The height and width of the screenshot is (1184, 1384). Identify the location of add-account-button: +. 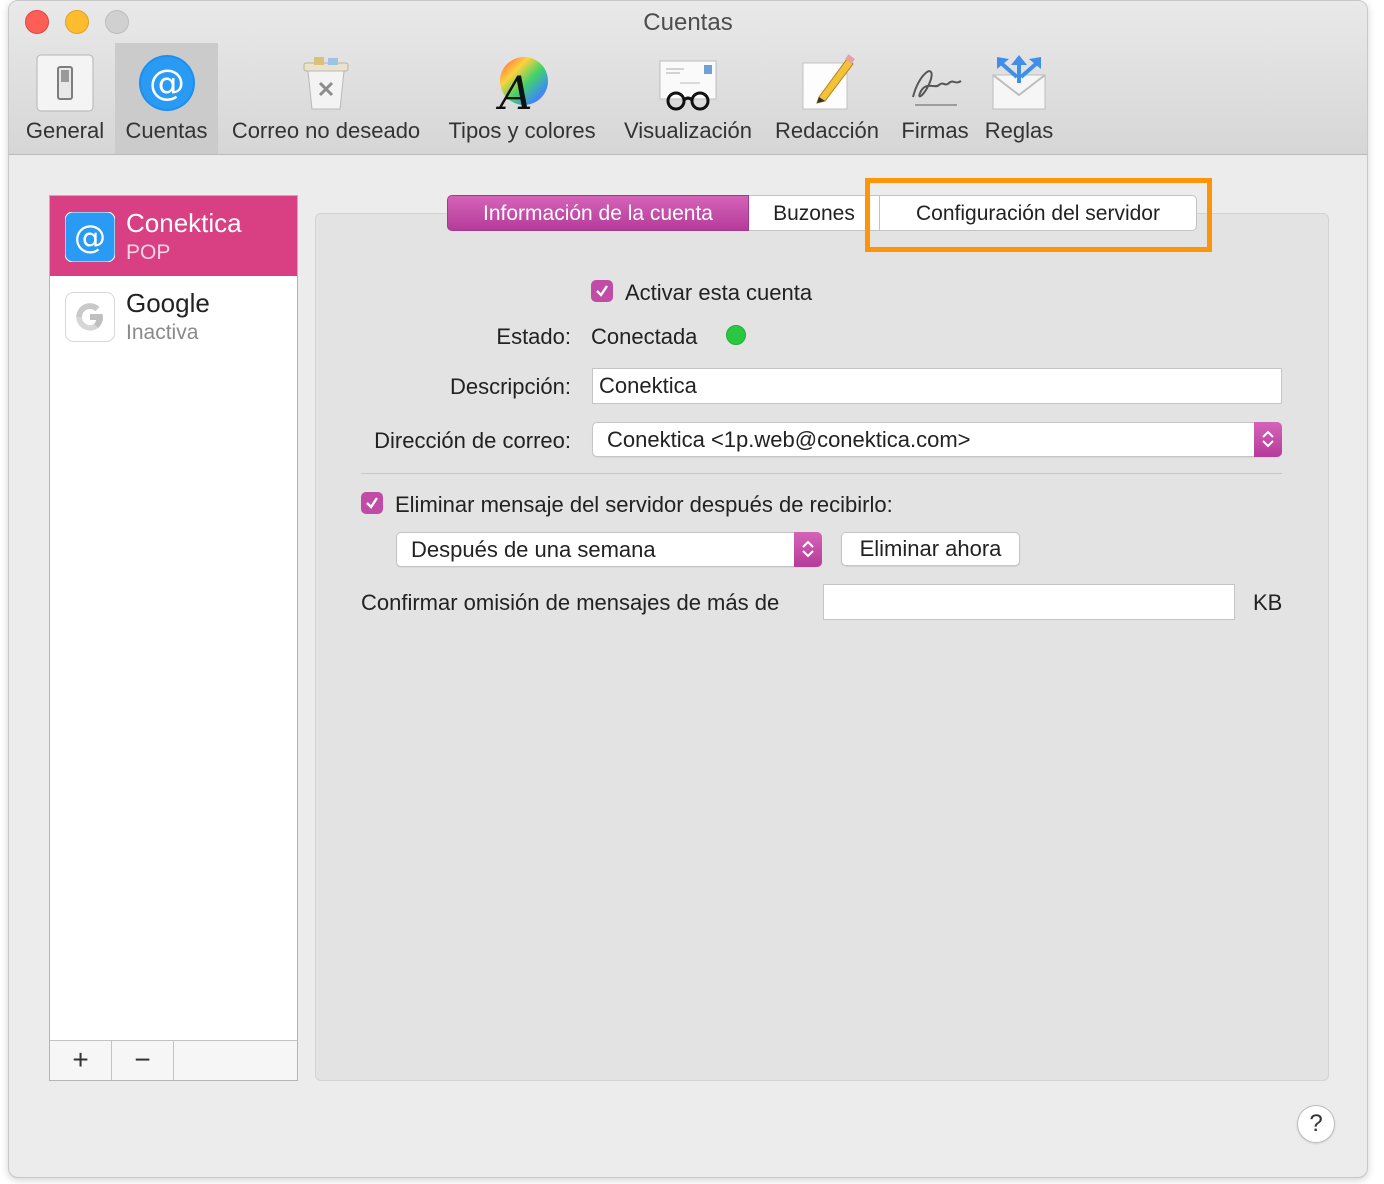
(81, 1060).